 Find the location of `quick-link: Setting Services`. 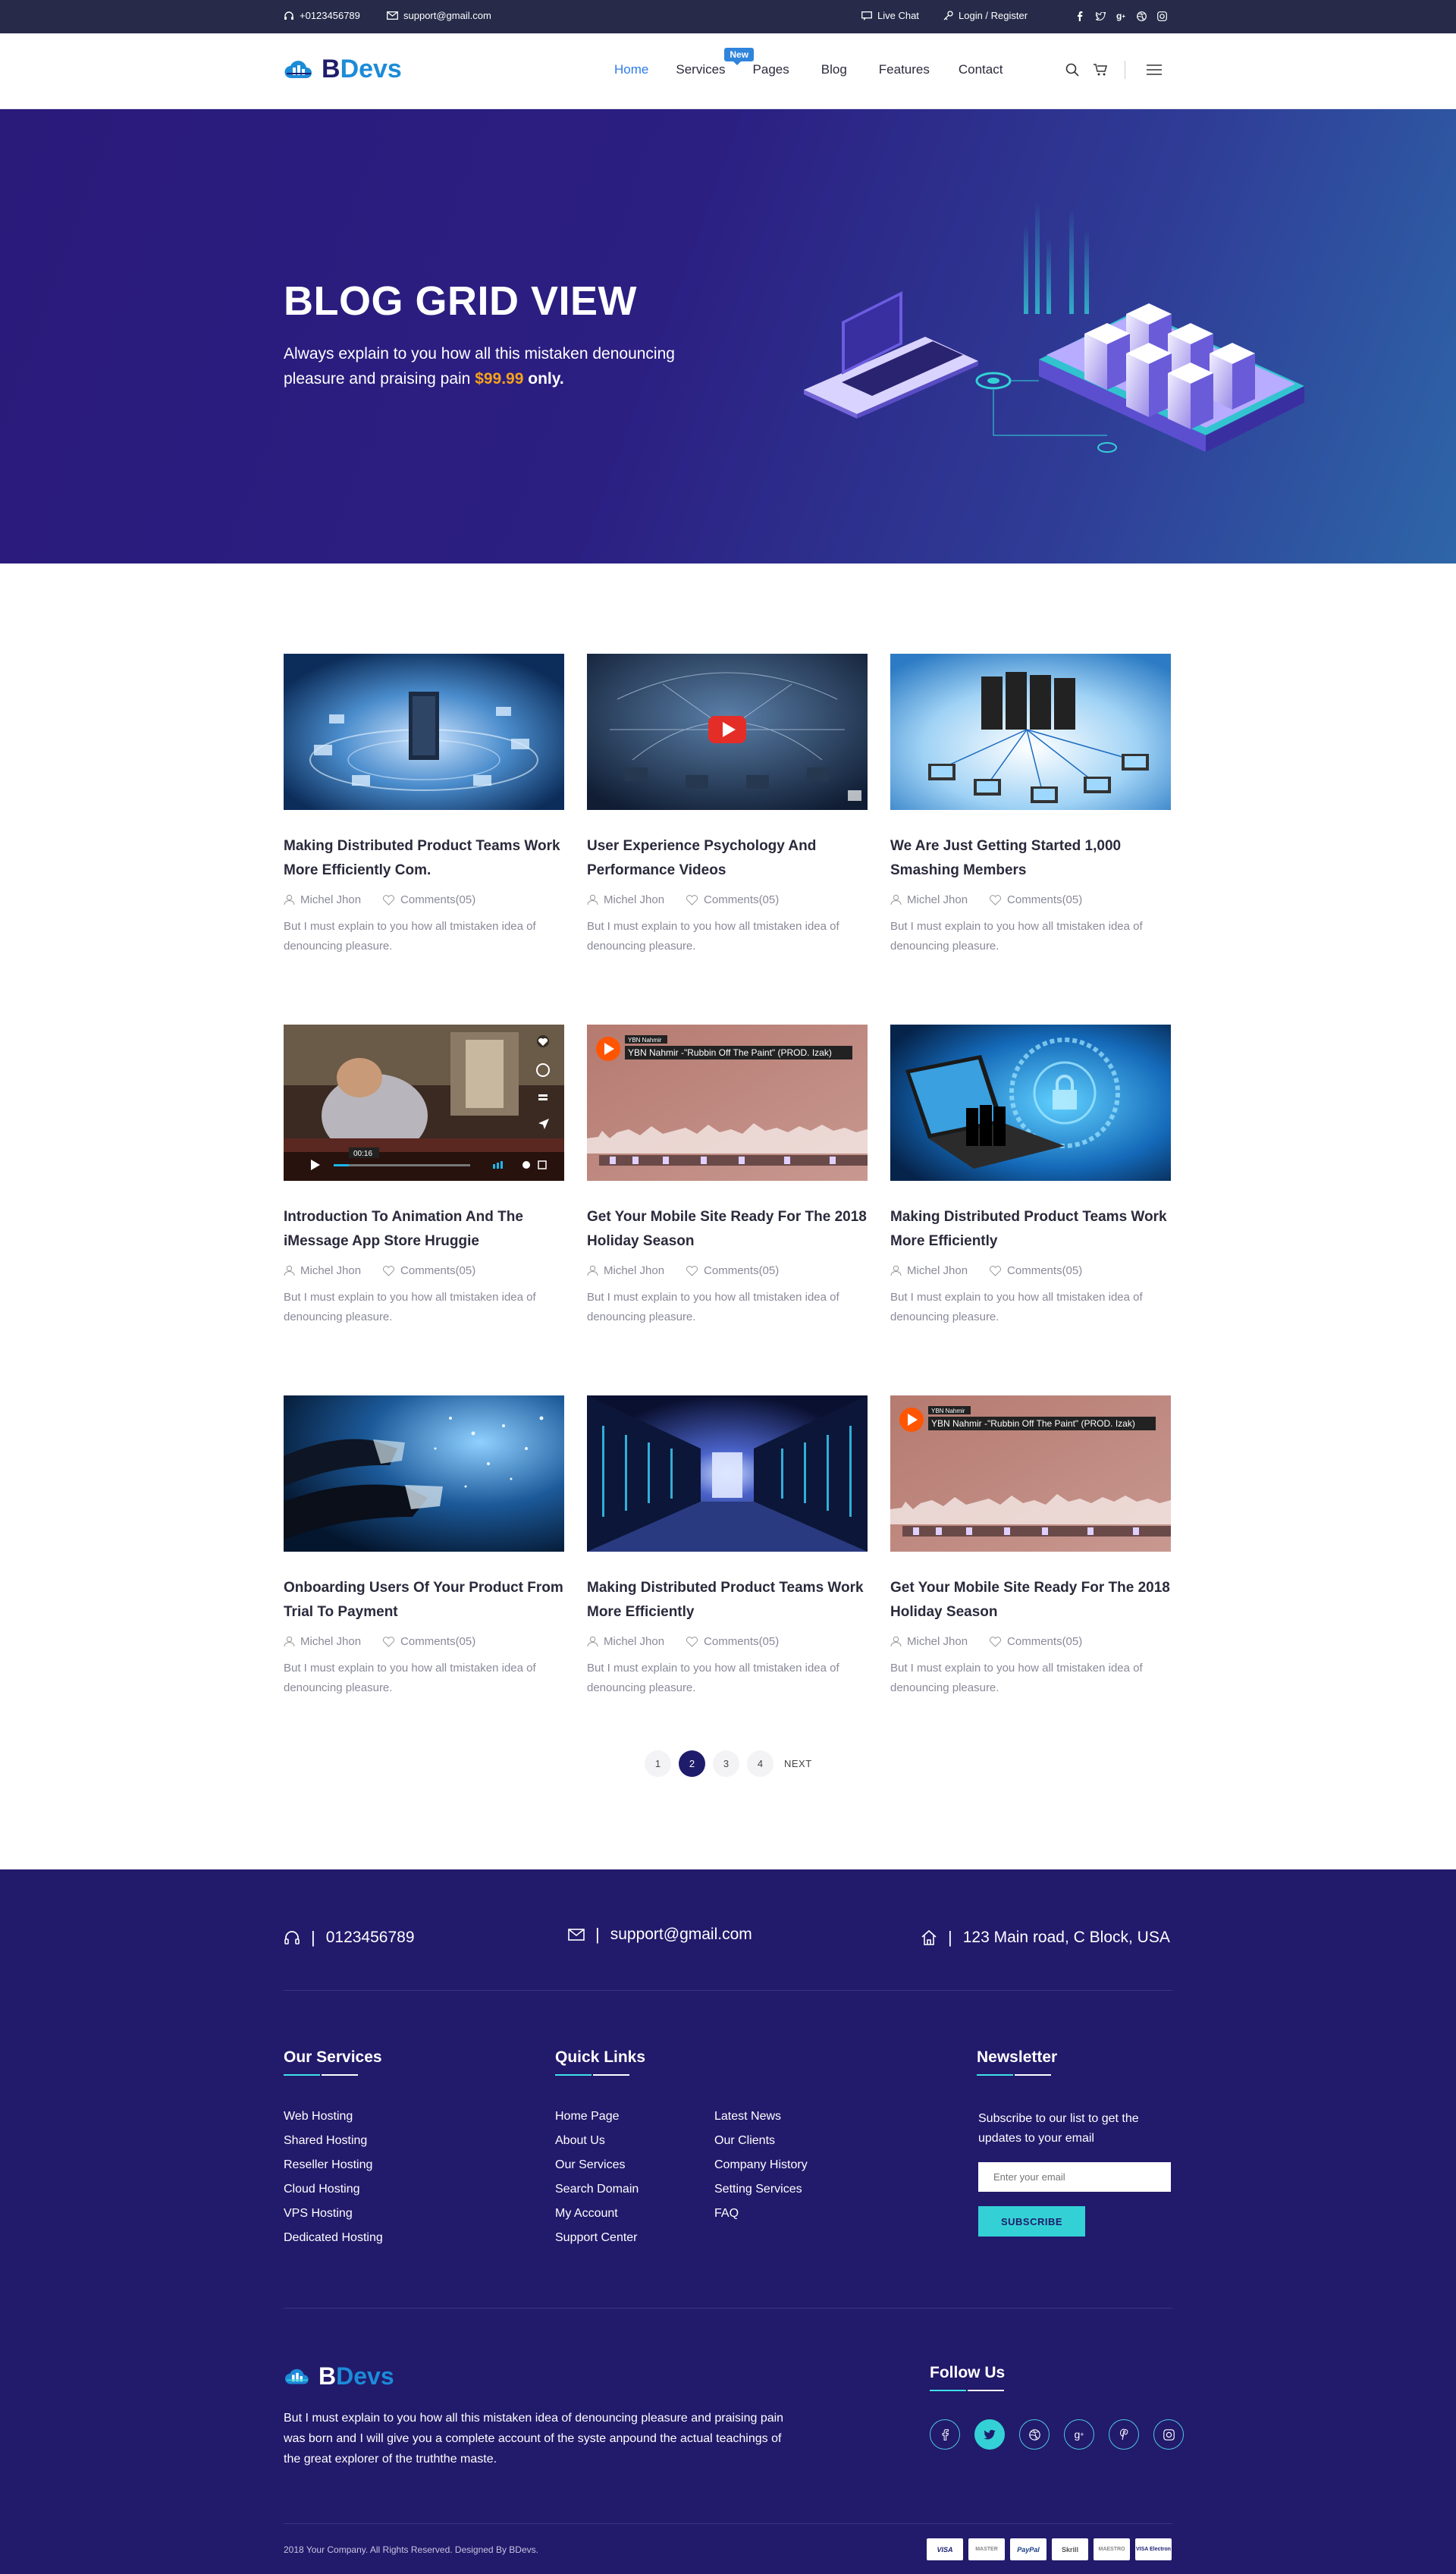

quick-link: Setting Services is located at coordinates (761, 2189).